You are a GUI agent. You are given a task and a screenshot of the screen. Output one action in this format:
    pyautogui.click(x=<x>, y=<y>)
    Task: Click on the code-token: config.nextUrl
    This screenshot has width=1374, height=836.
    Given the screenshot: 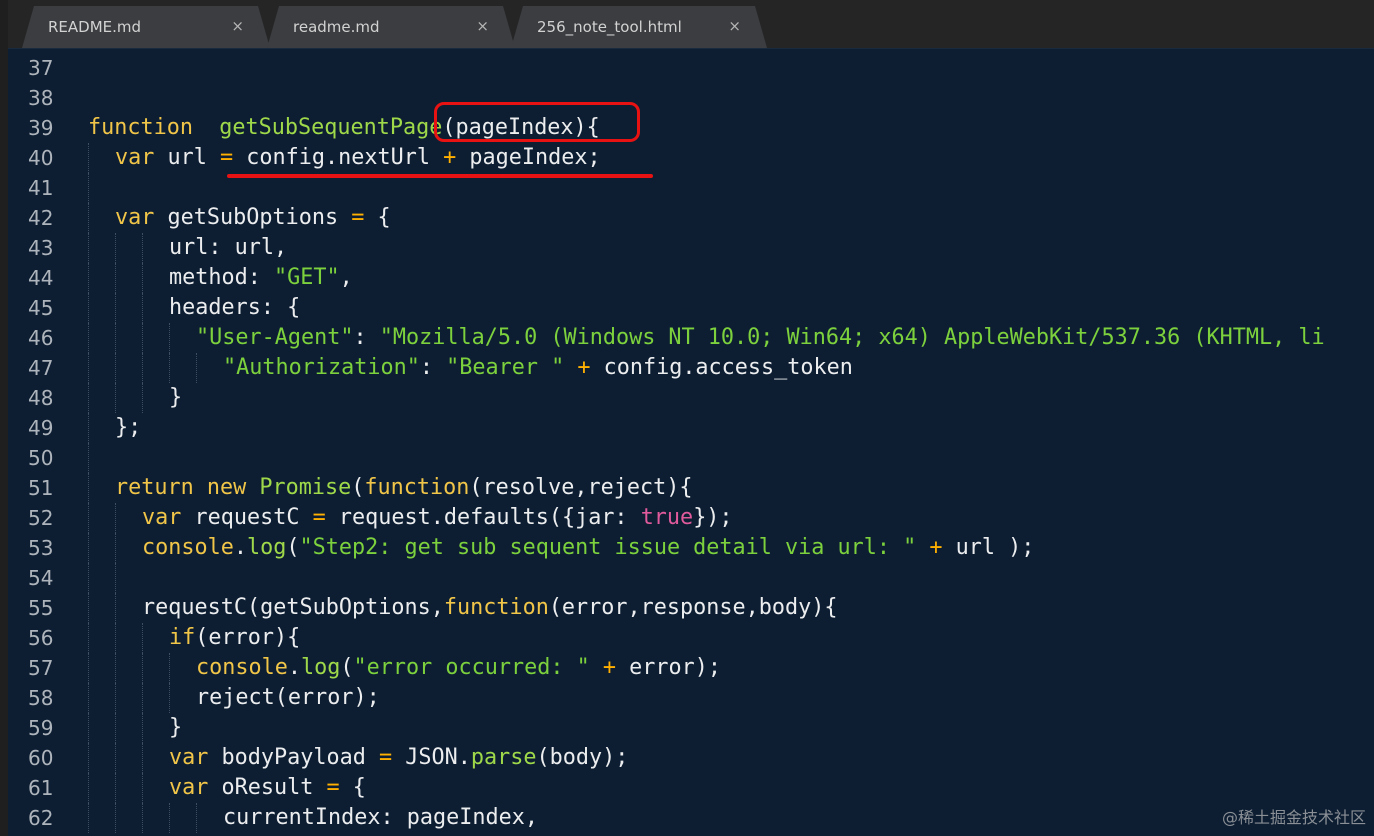 What is the action you would take?
    pyautogui.click(x=338, y=157)
    